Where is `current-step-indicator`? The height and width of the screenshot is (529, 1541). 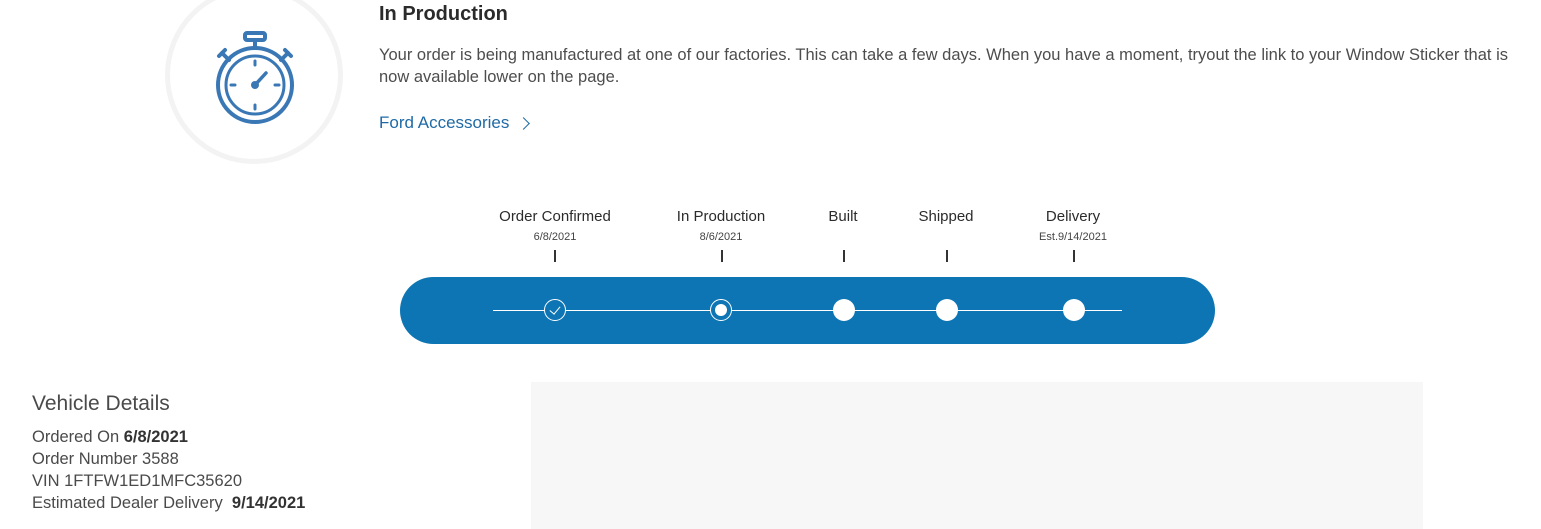 current-step-indicator is located at coordinates (720, 309).